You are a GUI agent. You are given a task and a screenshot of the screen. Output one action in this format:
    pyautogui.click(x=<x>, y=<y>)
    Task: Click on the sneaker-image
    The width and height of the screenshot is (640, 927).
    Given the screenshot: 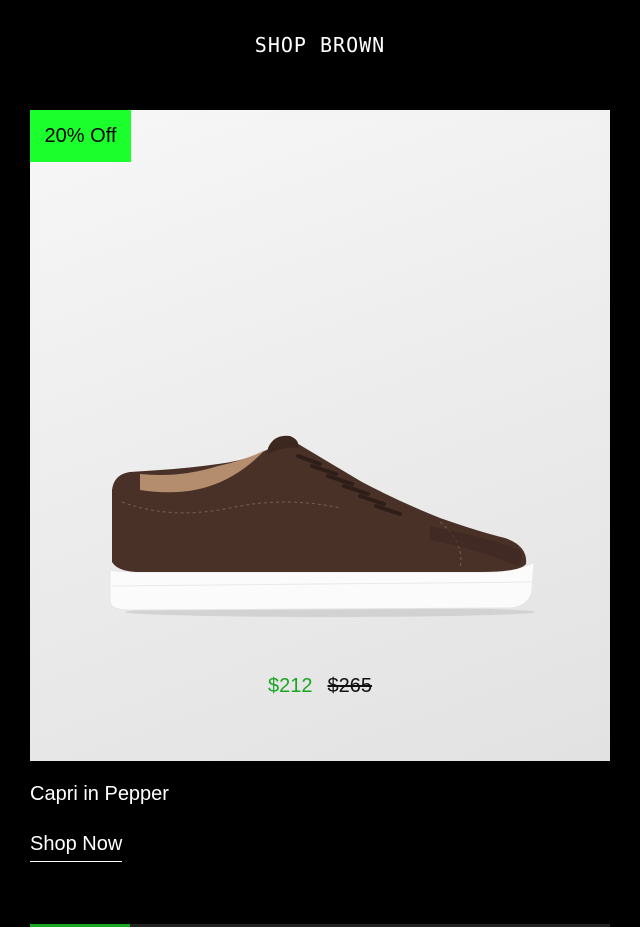 What is the action you would take?
    pyautogui.click(x=320, y=525)
    